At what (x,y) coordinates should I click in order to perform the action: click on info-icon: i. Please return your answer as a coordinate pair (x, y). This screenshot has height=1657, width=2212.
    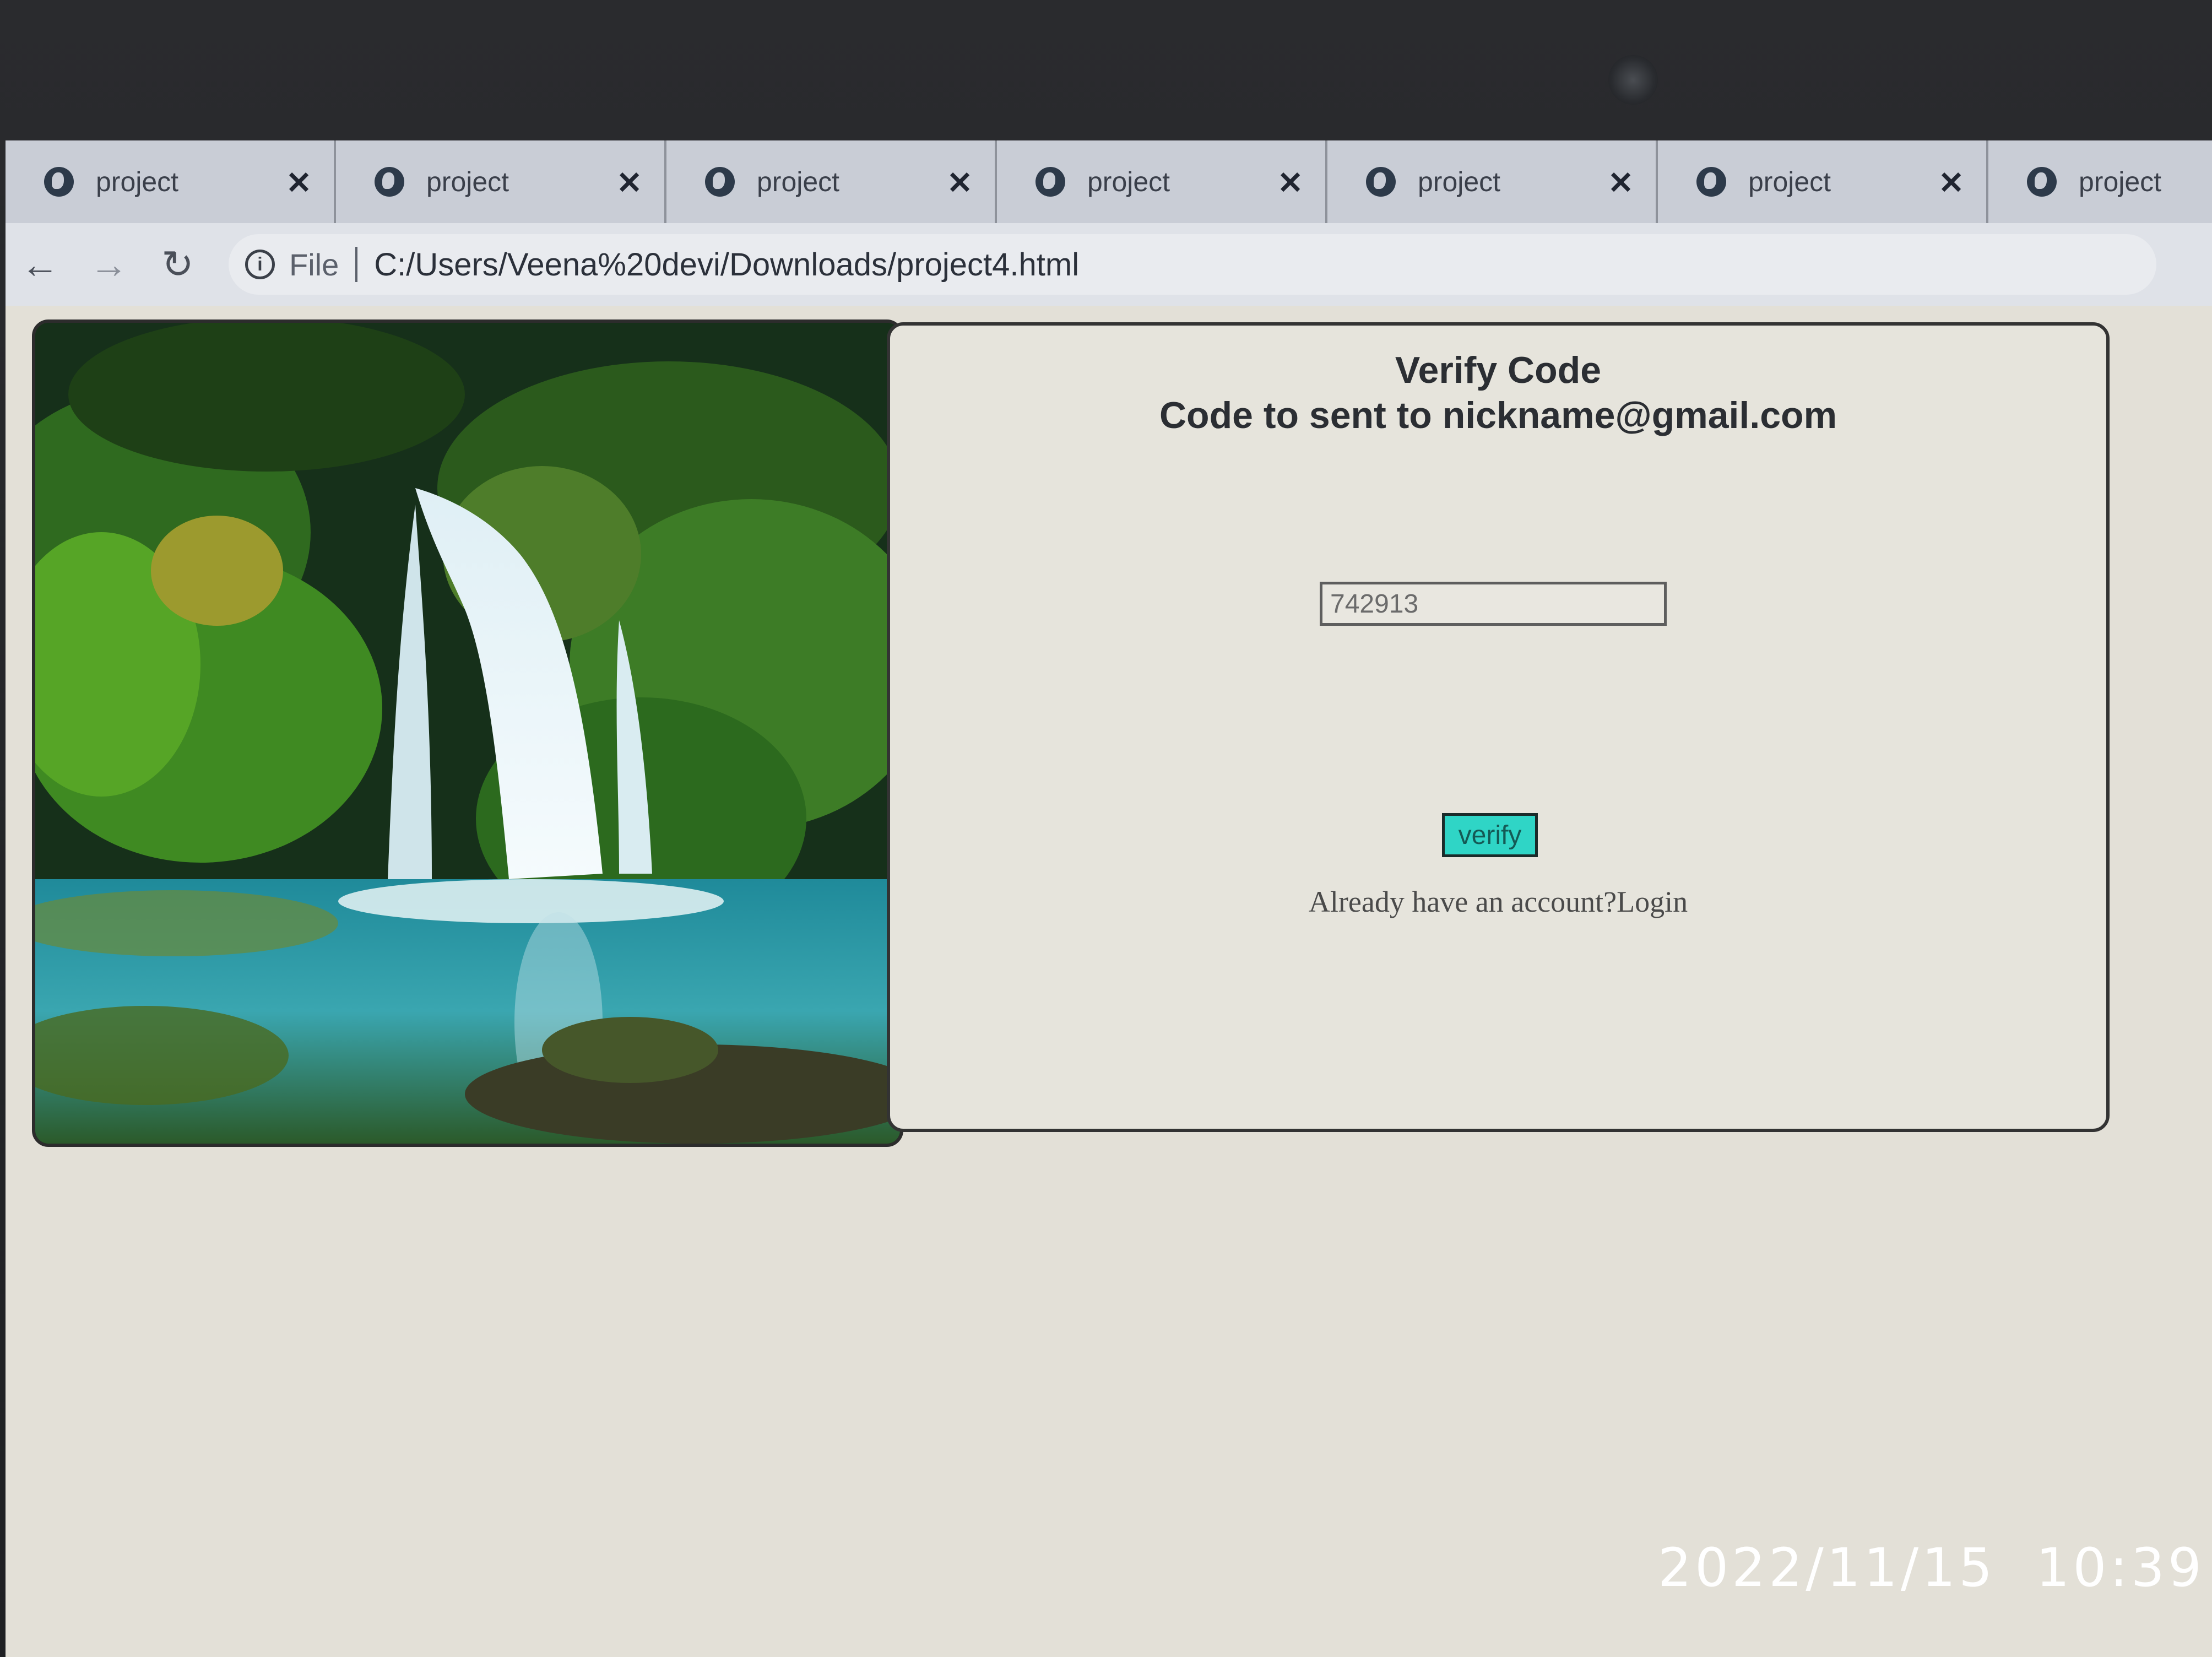
    Looking at the image, I should click on (260, 264).